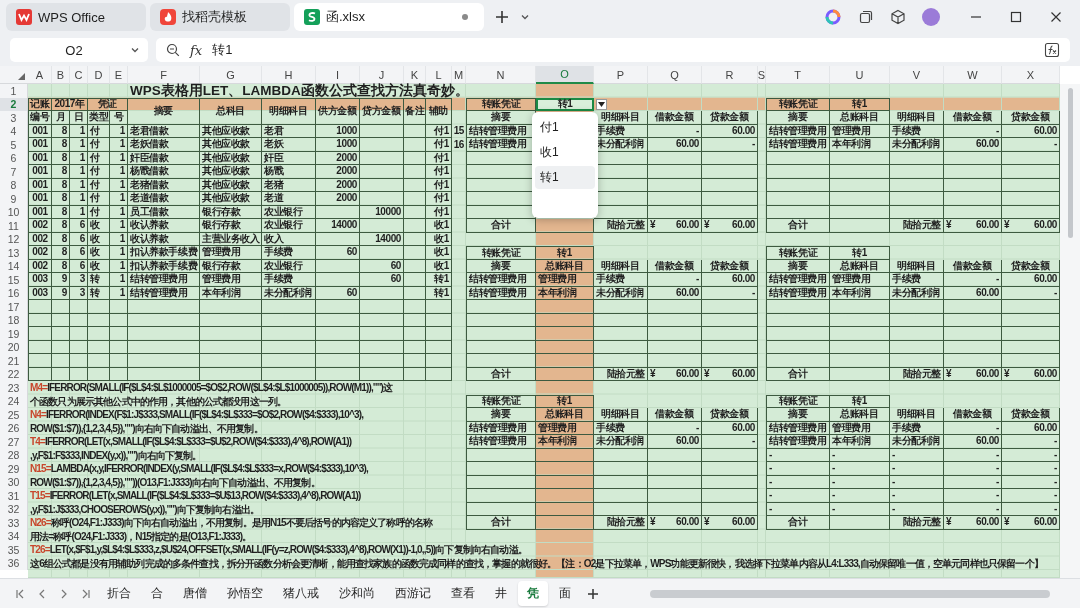 This screenshot has height=608, width=1080. Describe the element at coordinates (357, 593) in the screenshot. I see `sheet-tab: 沙和尚` at that location.